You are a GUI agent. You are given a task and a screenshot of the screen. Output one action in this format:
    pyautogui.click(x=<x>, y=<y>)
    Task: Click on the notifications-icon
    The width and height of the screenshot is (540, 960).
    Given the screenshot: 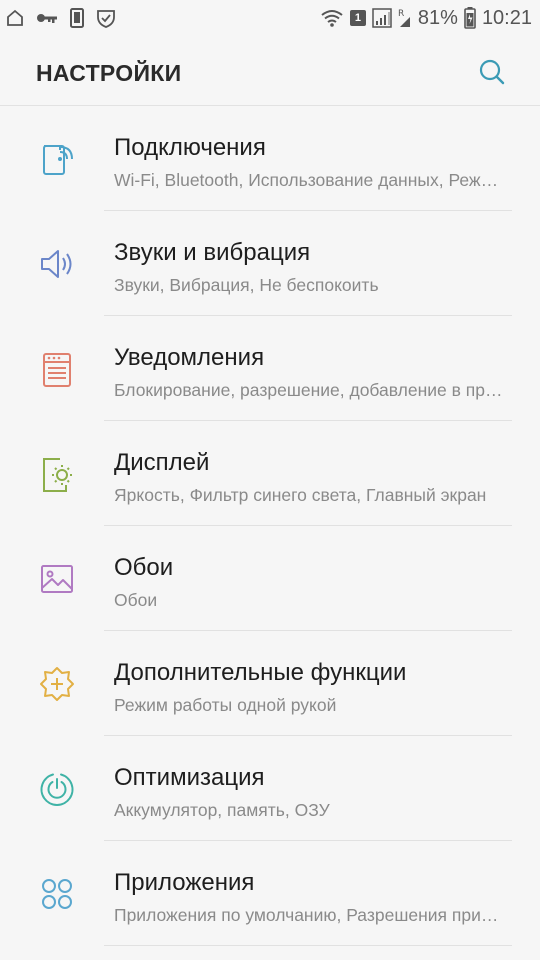 What is the action you would take?
    pyautogui.click(x=57, y=370)
    